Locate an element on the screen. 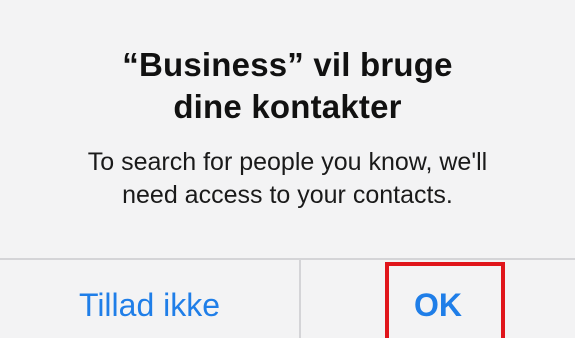  alert-message-line-2: need access to your contacts. is located at coordinates (287, 195).